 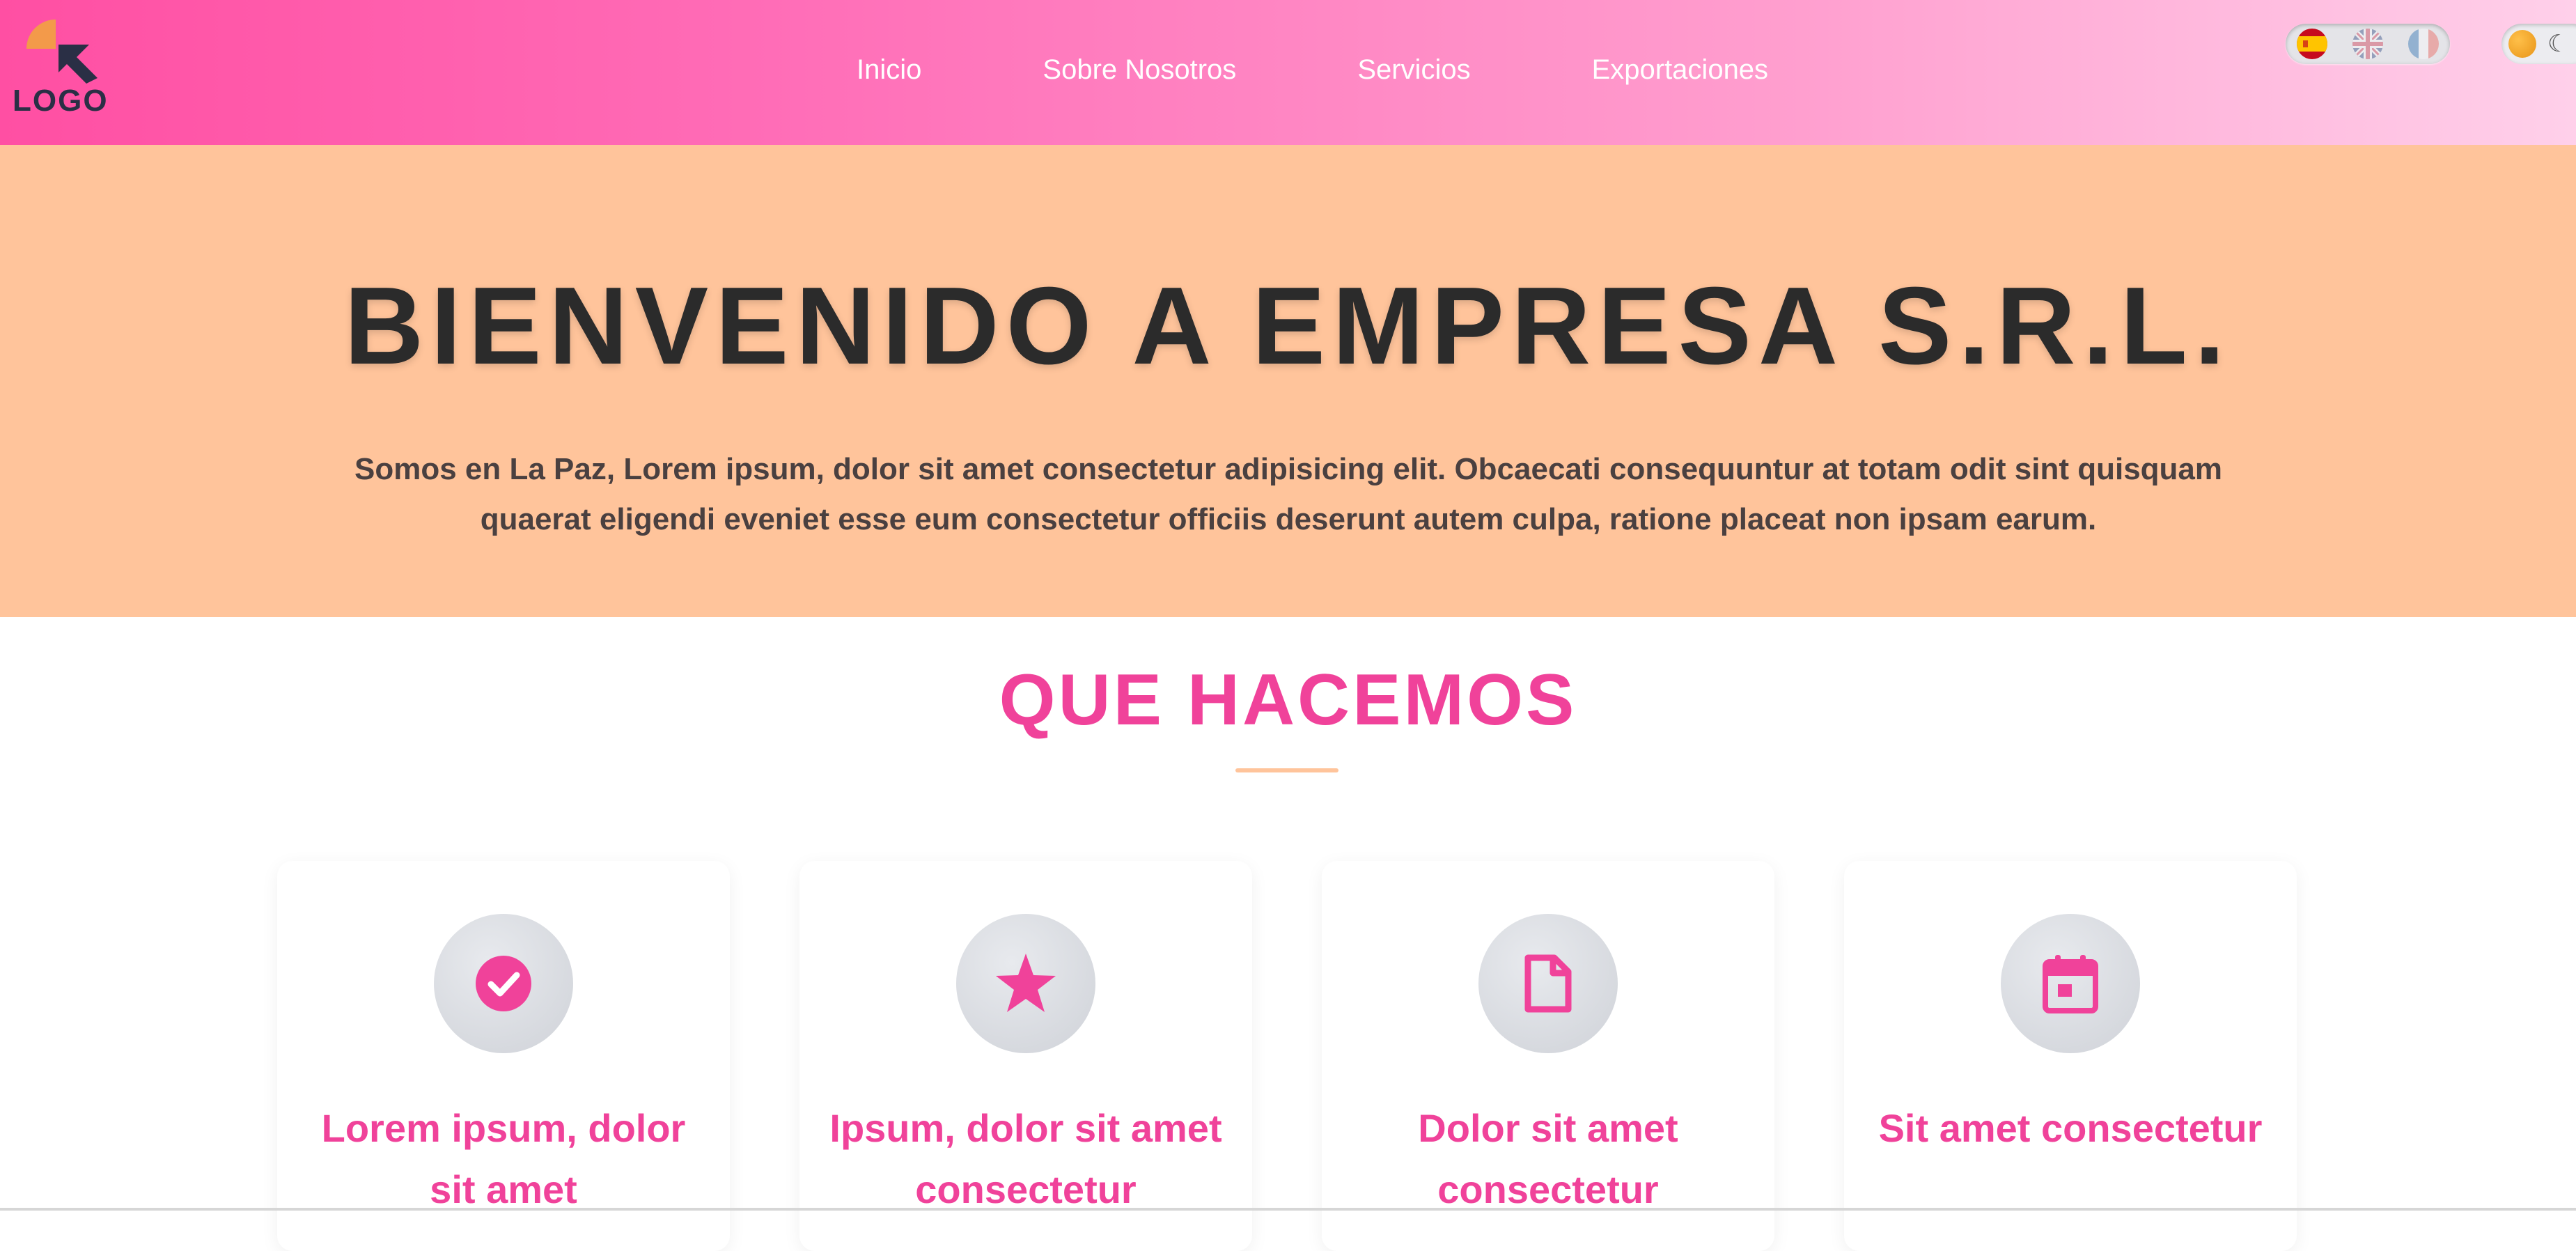 I want to click on theme-switch: ☾, so click(x=2538, y=44).